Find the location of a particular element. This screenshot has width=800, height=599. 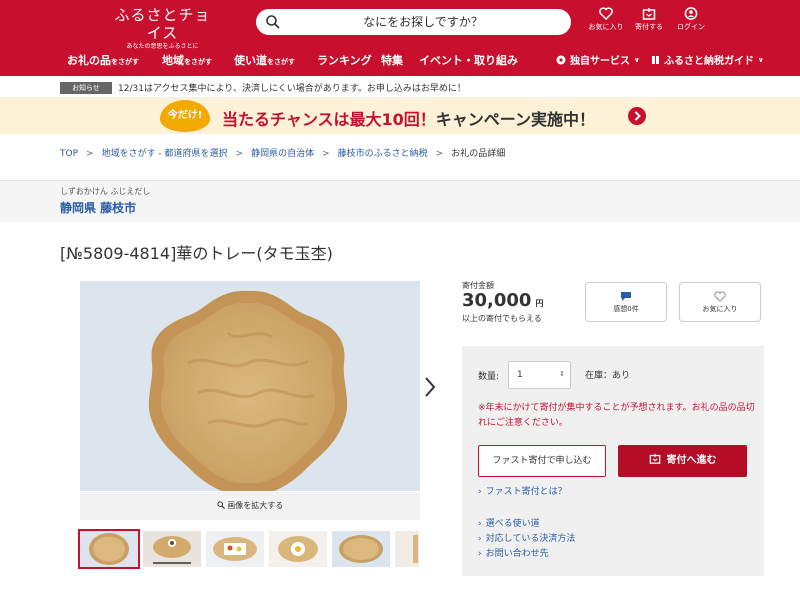

banner-text: 当たるチャンスは最大10回！キャンペーン実施中！ is located at coordinates (408, 118).